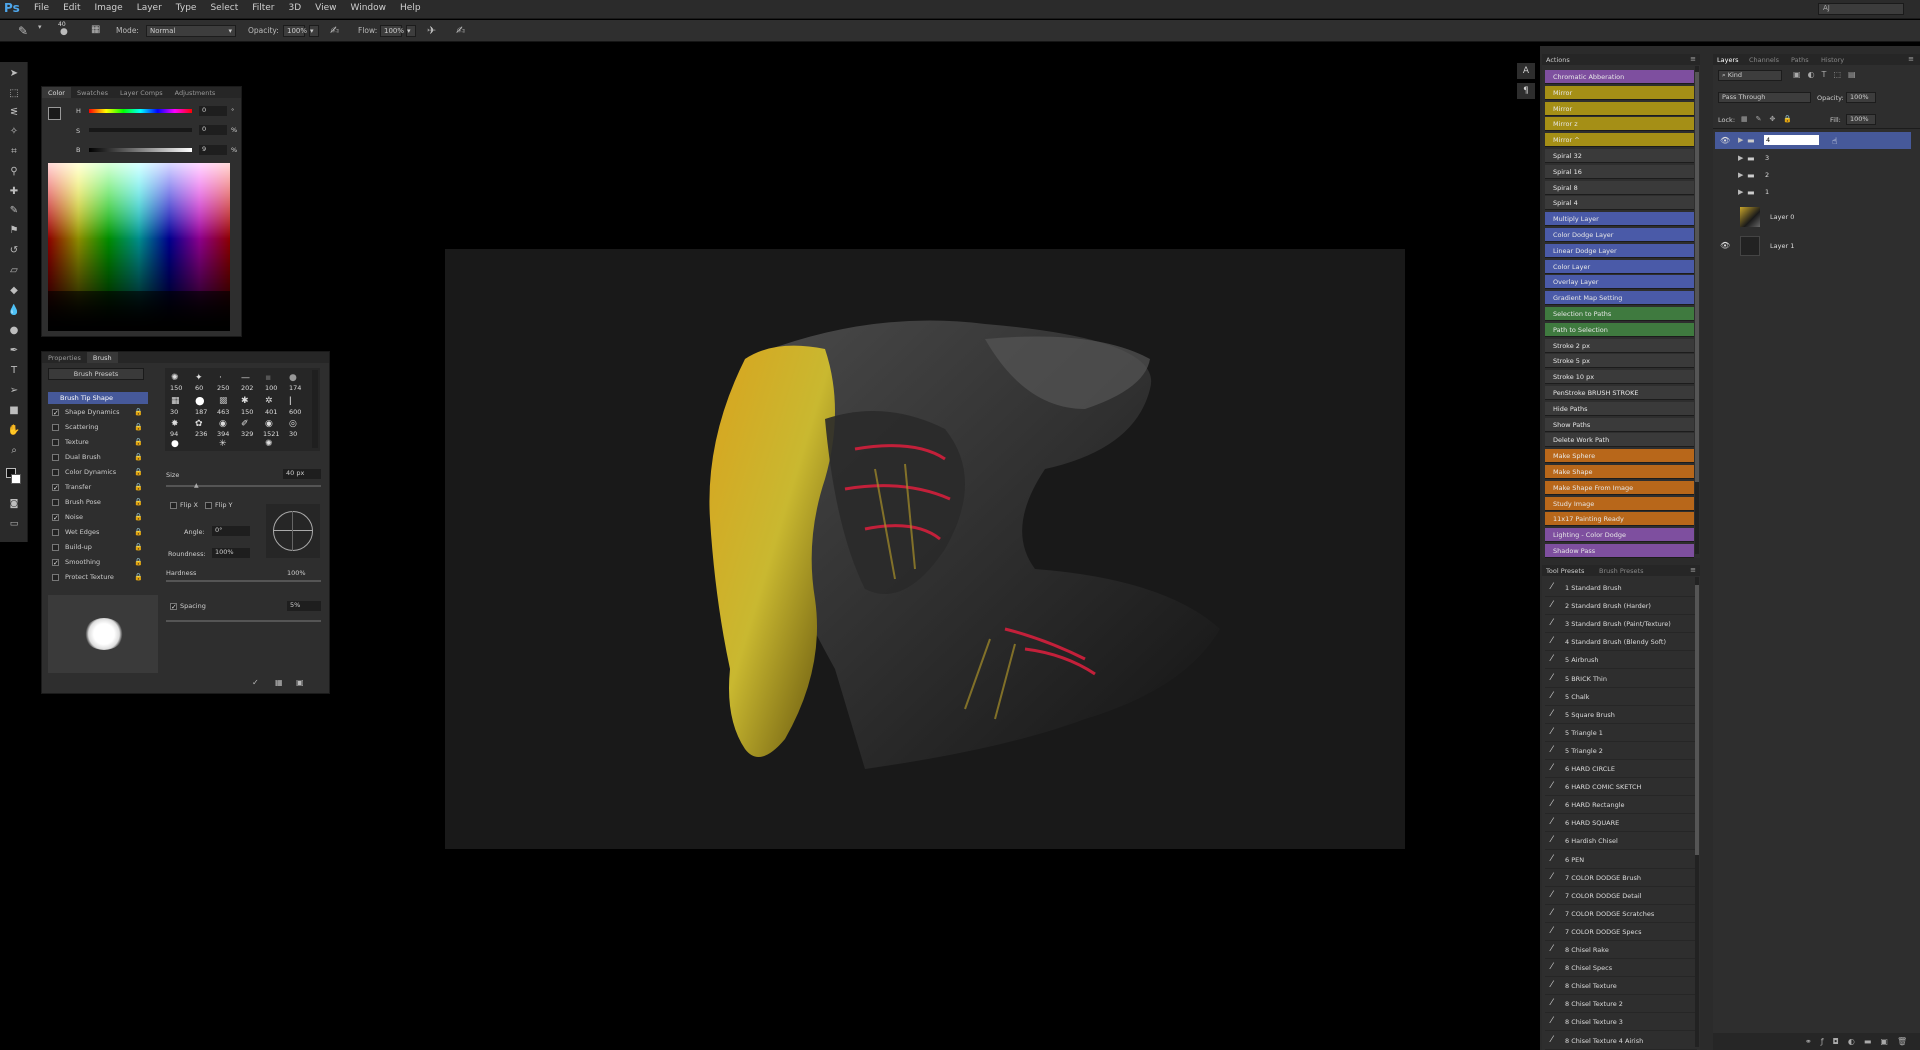 The image size is (1920, 1050). What do you see at coordinates (196, 485) in the screenshot?
I see `size-slider-handle: ▲` at bounding box center [196, 485].